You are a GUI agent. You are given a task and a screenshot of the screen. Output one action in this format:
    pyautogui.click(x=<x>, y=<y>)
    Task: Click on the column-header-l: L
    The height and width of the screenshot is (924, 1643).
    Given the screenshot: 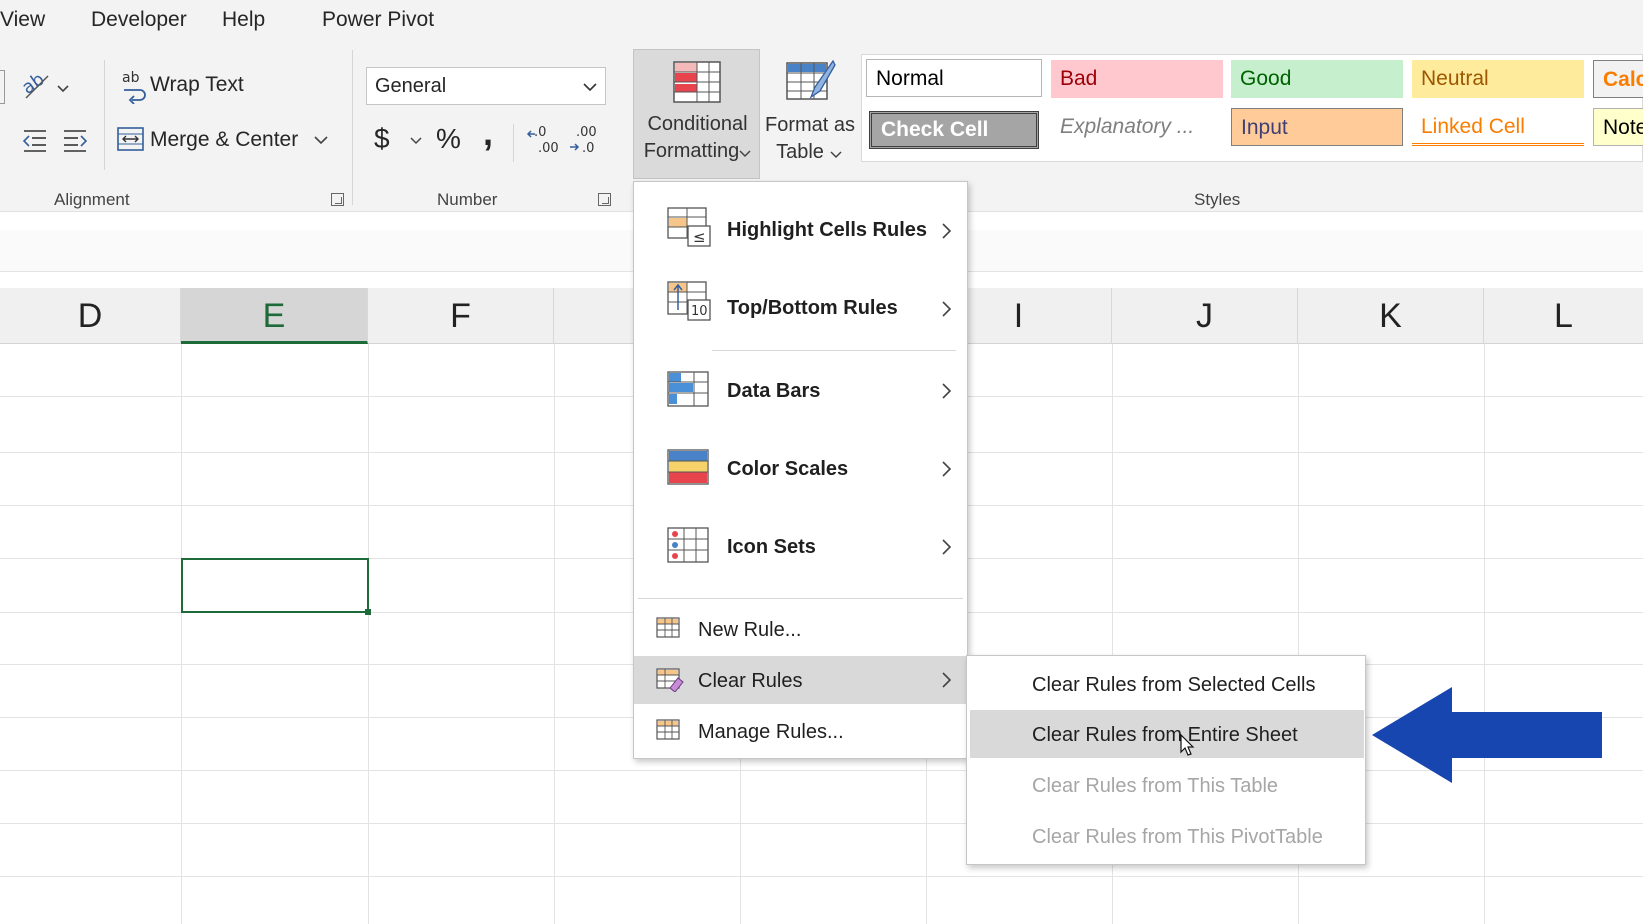 What is the action you would take?
    pyautogui.click(x=1563, y=316)
    